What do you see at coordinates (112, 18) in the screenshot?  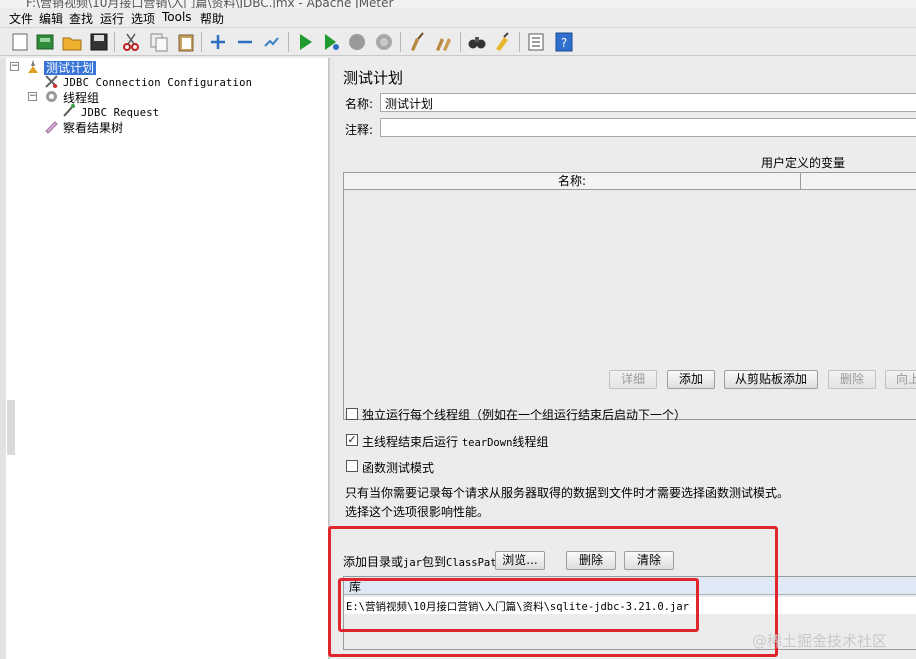 I see `menu-run: 运行` at bounding box center [112, 18].